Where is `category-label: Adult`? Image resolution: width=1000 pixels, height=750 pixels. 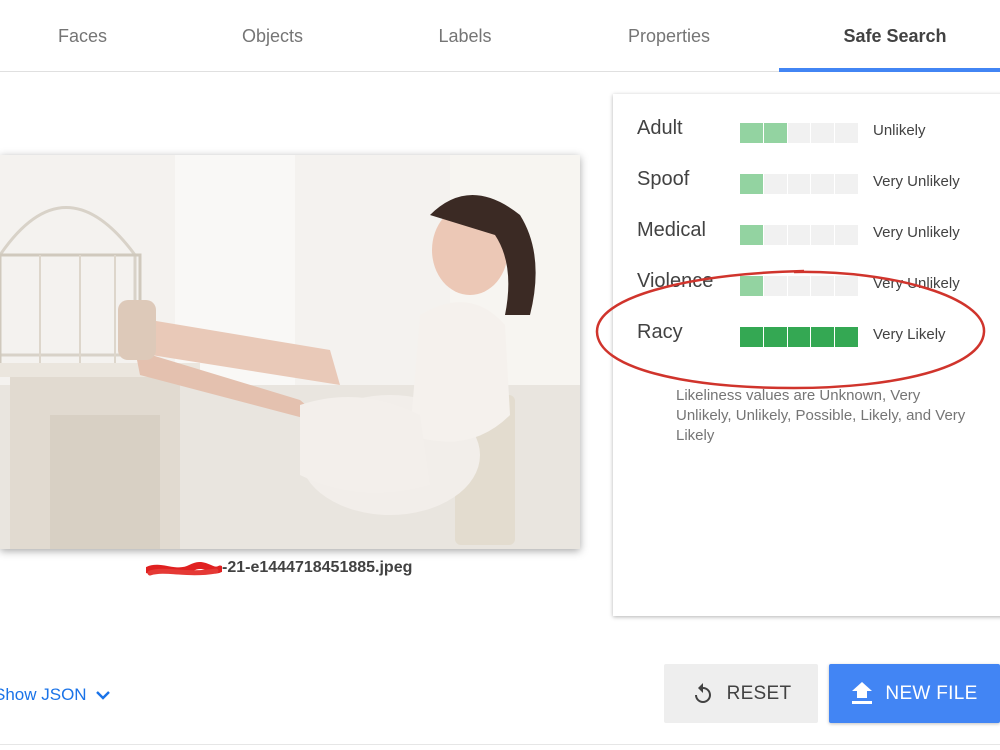 category-label: Adult is located at coordinates (660, 128).